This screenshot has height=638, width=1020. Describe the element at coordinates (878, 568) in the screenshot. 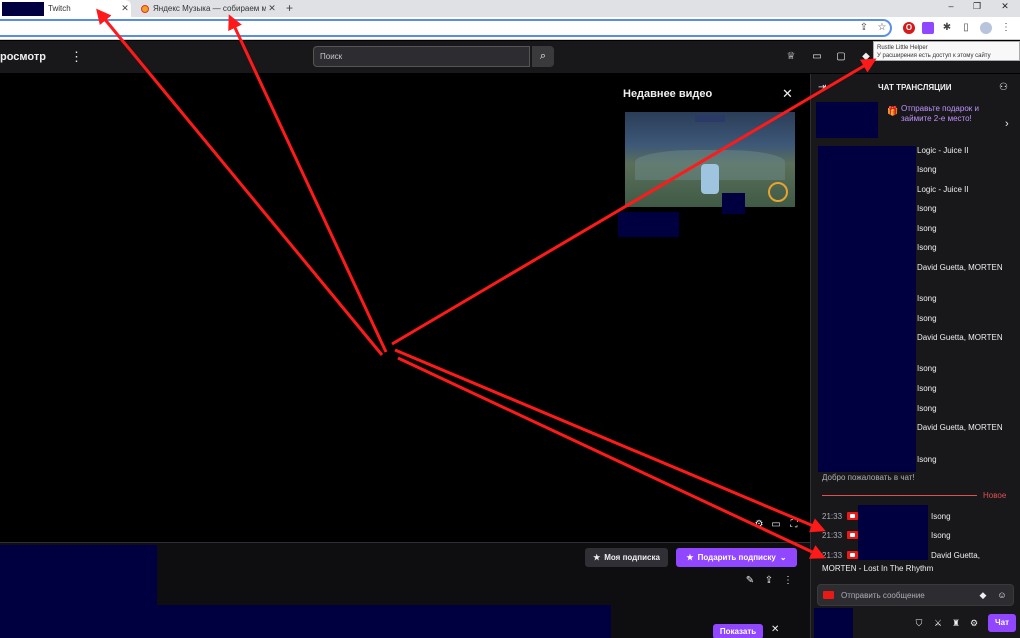

I see `chat-message-continuation: MORTEN - Lost In The Rhythm` at that location.